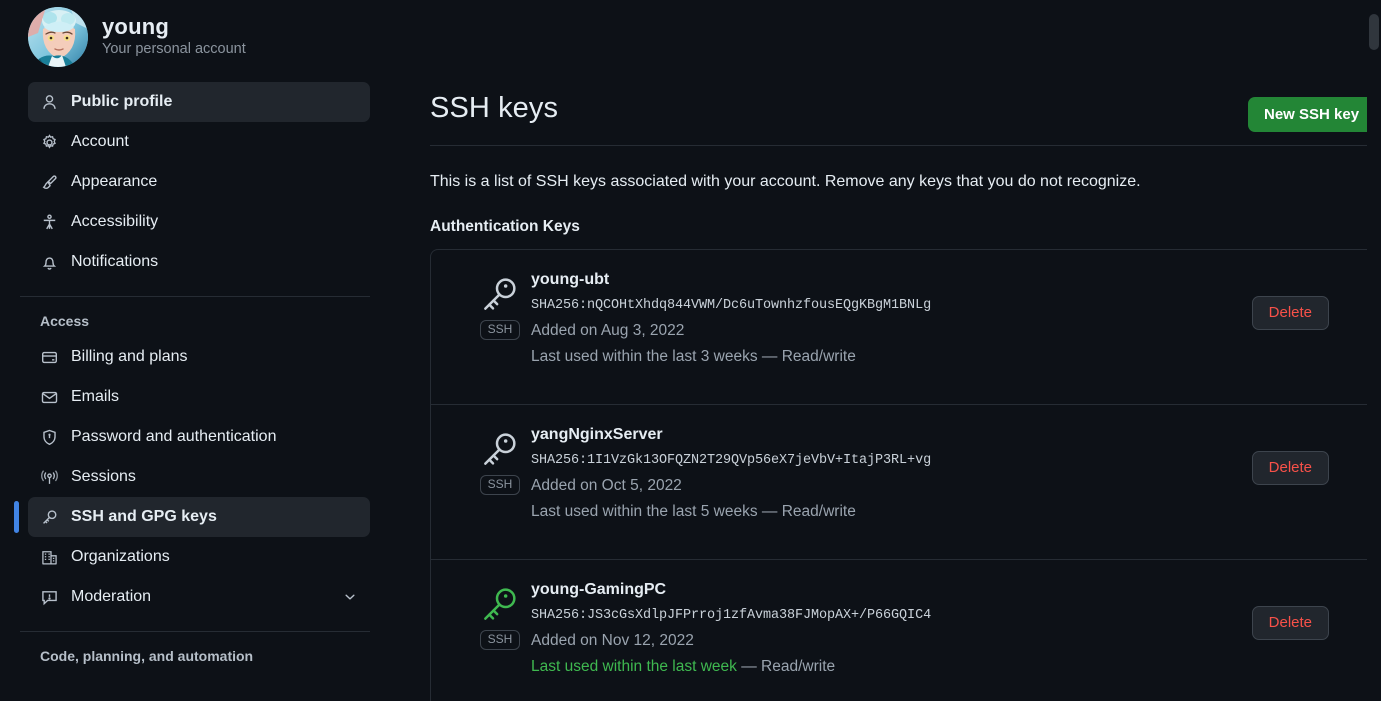 The image size is (1381, 701). What do you see at coordinates (895, 61) in the screenshot?
I see `page-header: SSH keys` at bounding box center [895, 61].